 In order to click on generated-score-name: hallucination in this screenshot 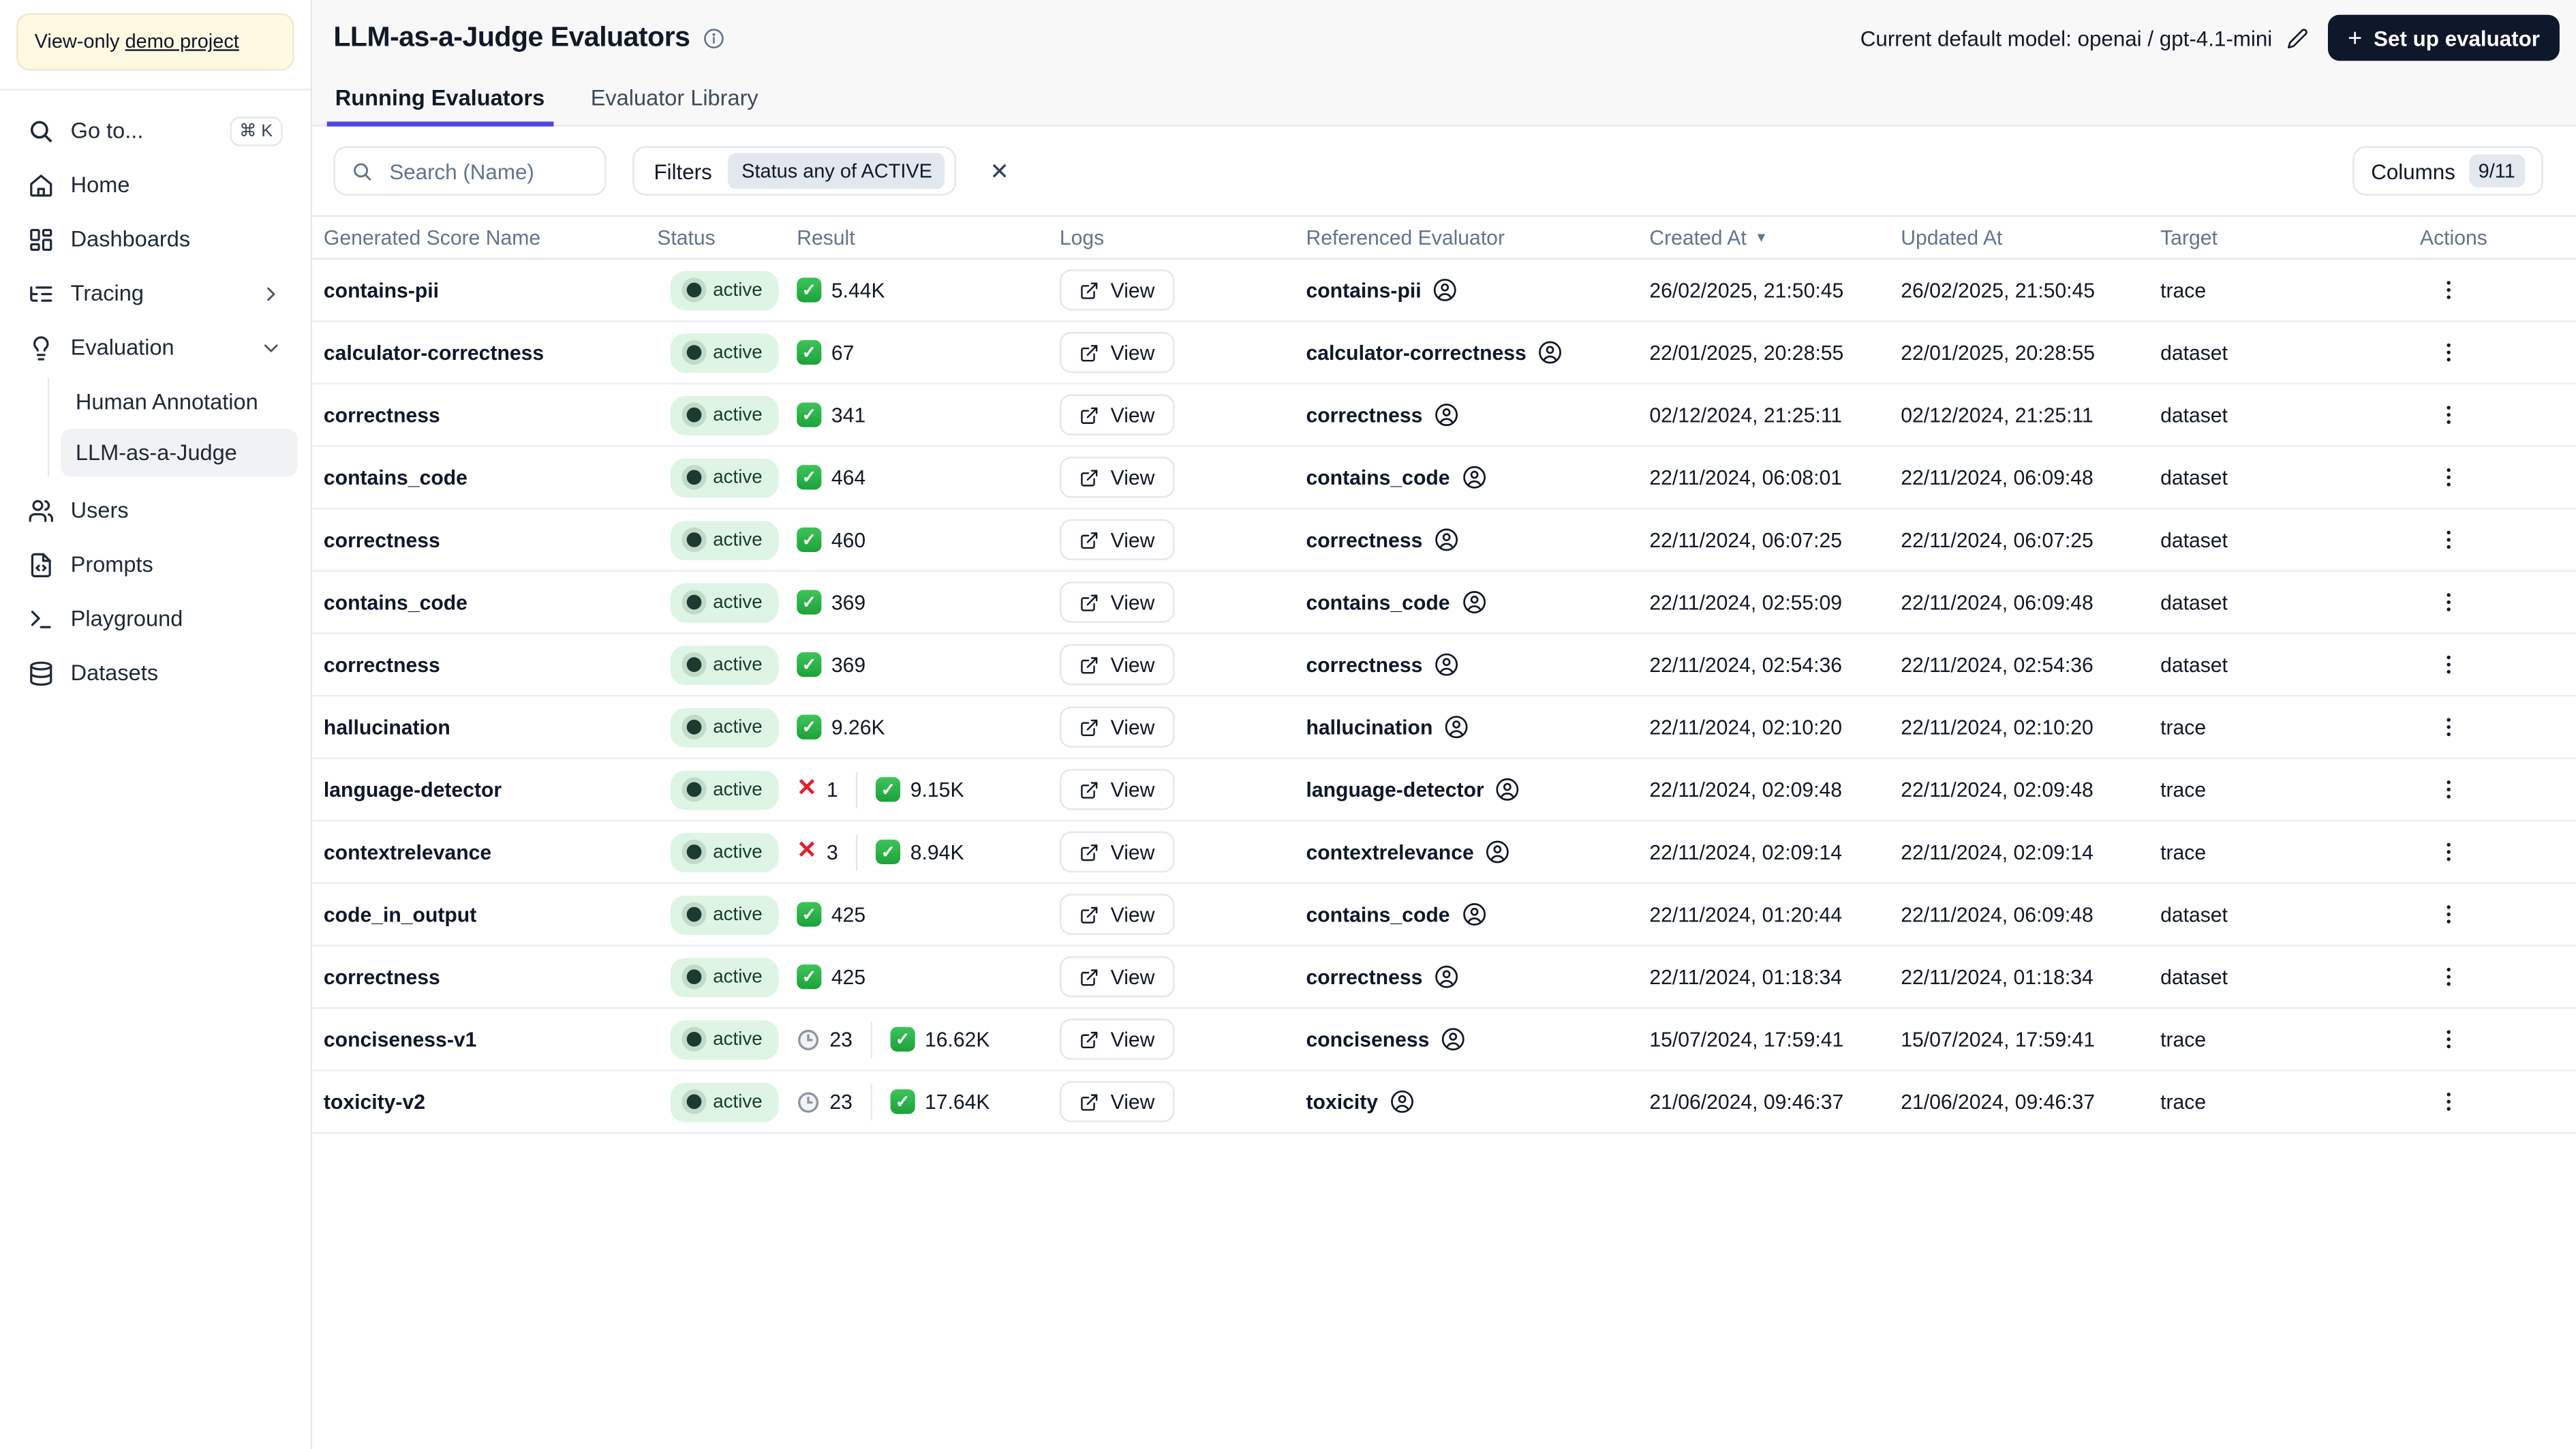, I will do `click(387, 727)`.